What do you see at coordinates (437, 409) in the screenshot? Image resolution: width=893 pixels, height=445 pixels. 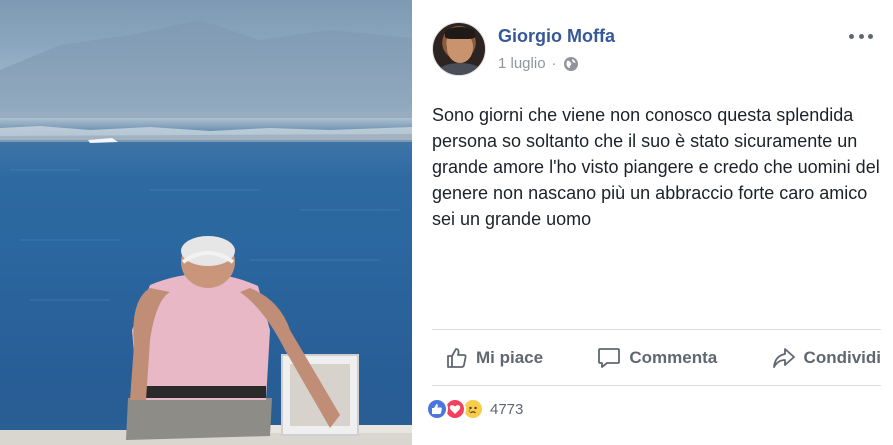 I see `like-reaction-icon` at bounding box center [437, 409].